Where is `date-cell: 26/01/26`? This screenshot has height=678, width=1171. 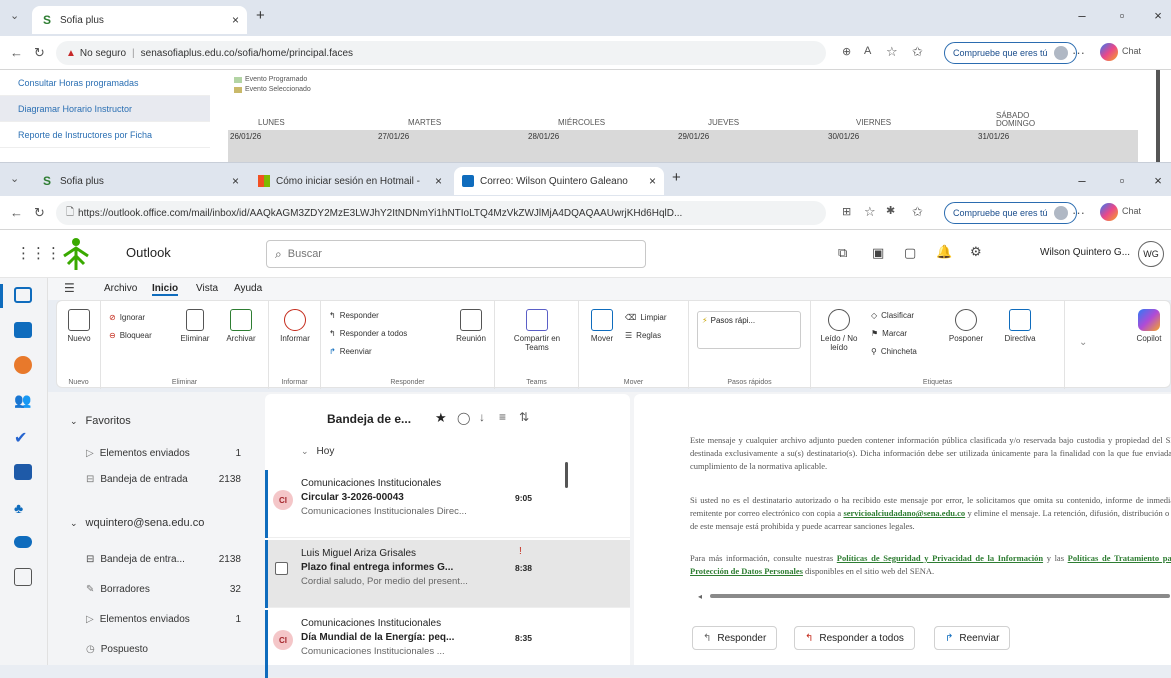
date-cell: 26/01/26 is located at coordinates (245, 136).